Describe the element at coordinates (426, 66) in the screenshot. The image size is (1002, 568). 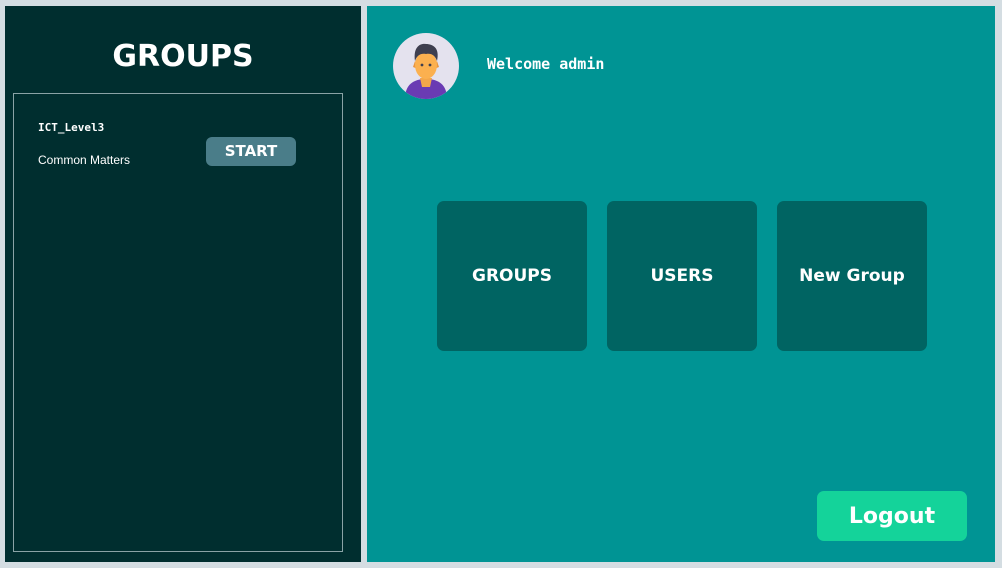
I see `user-avatar-icon` at that location.